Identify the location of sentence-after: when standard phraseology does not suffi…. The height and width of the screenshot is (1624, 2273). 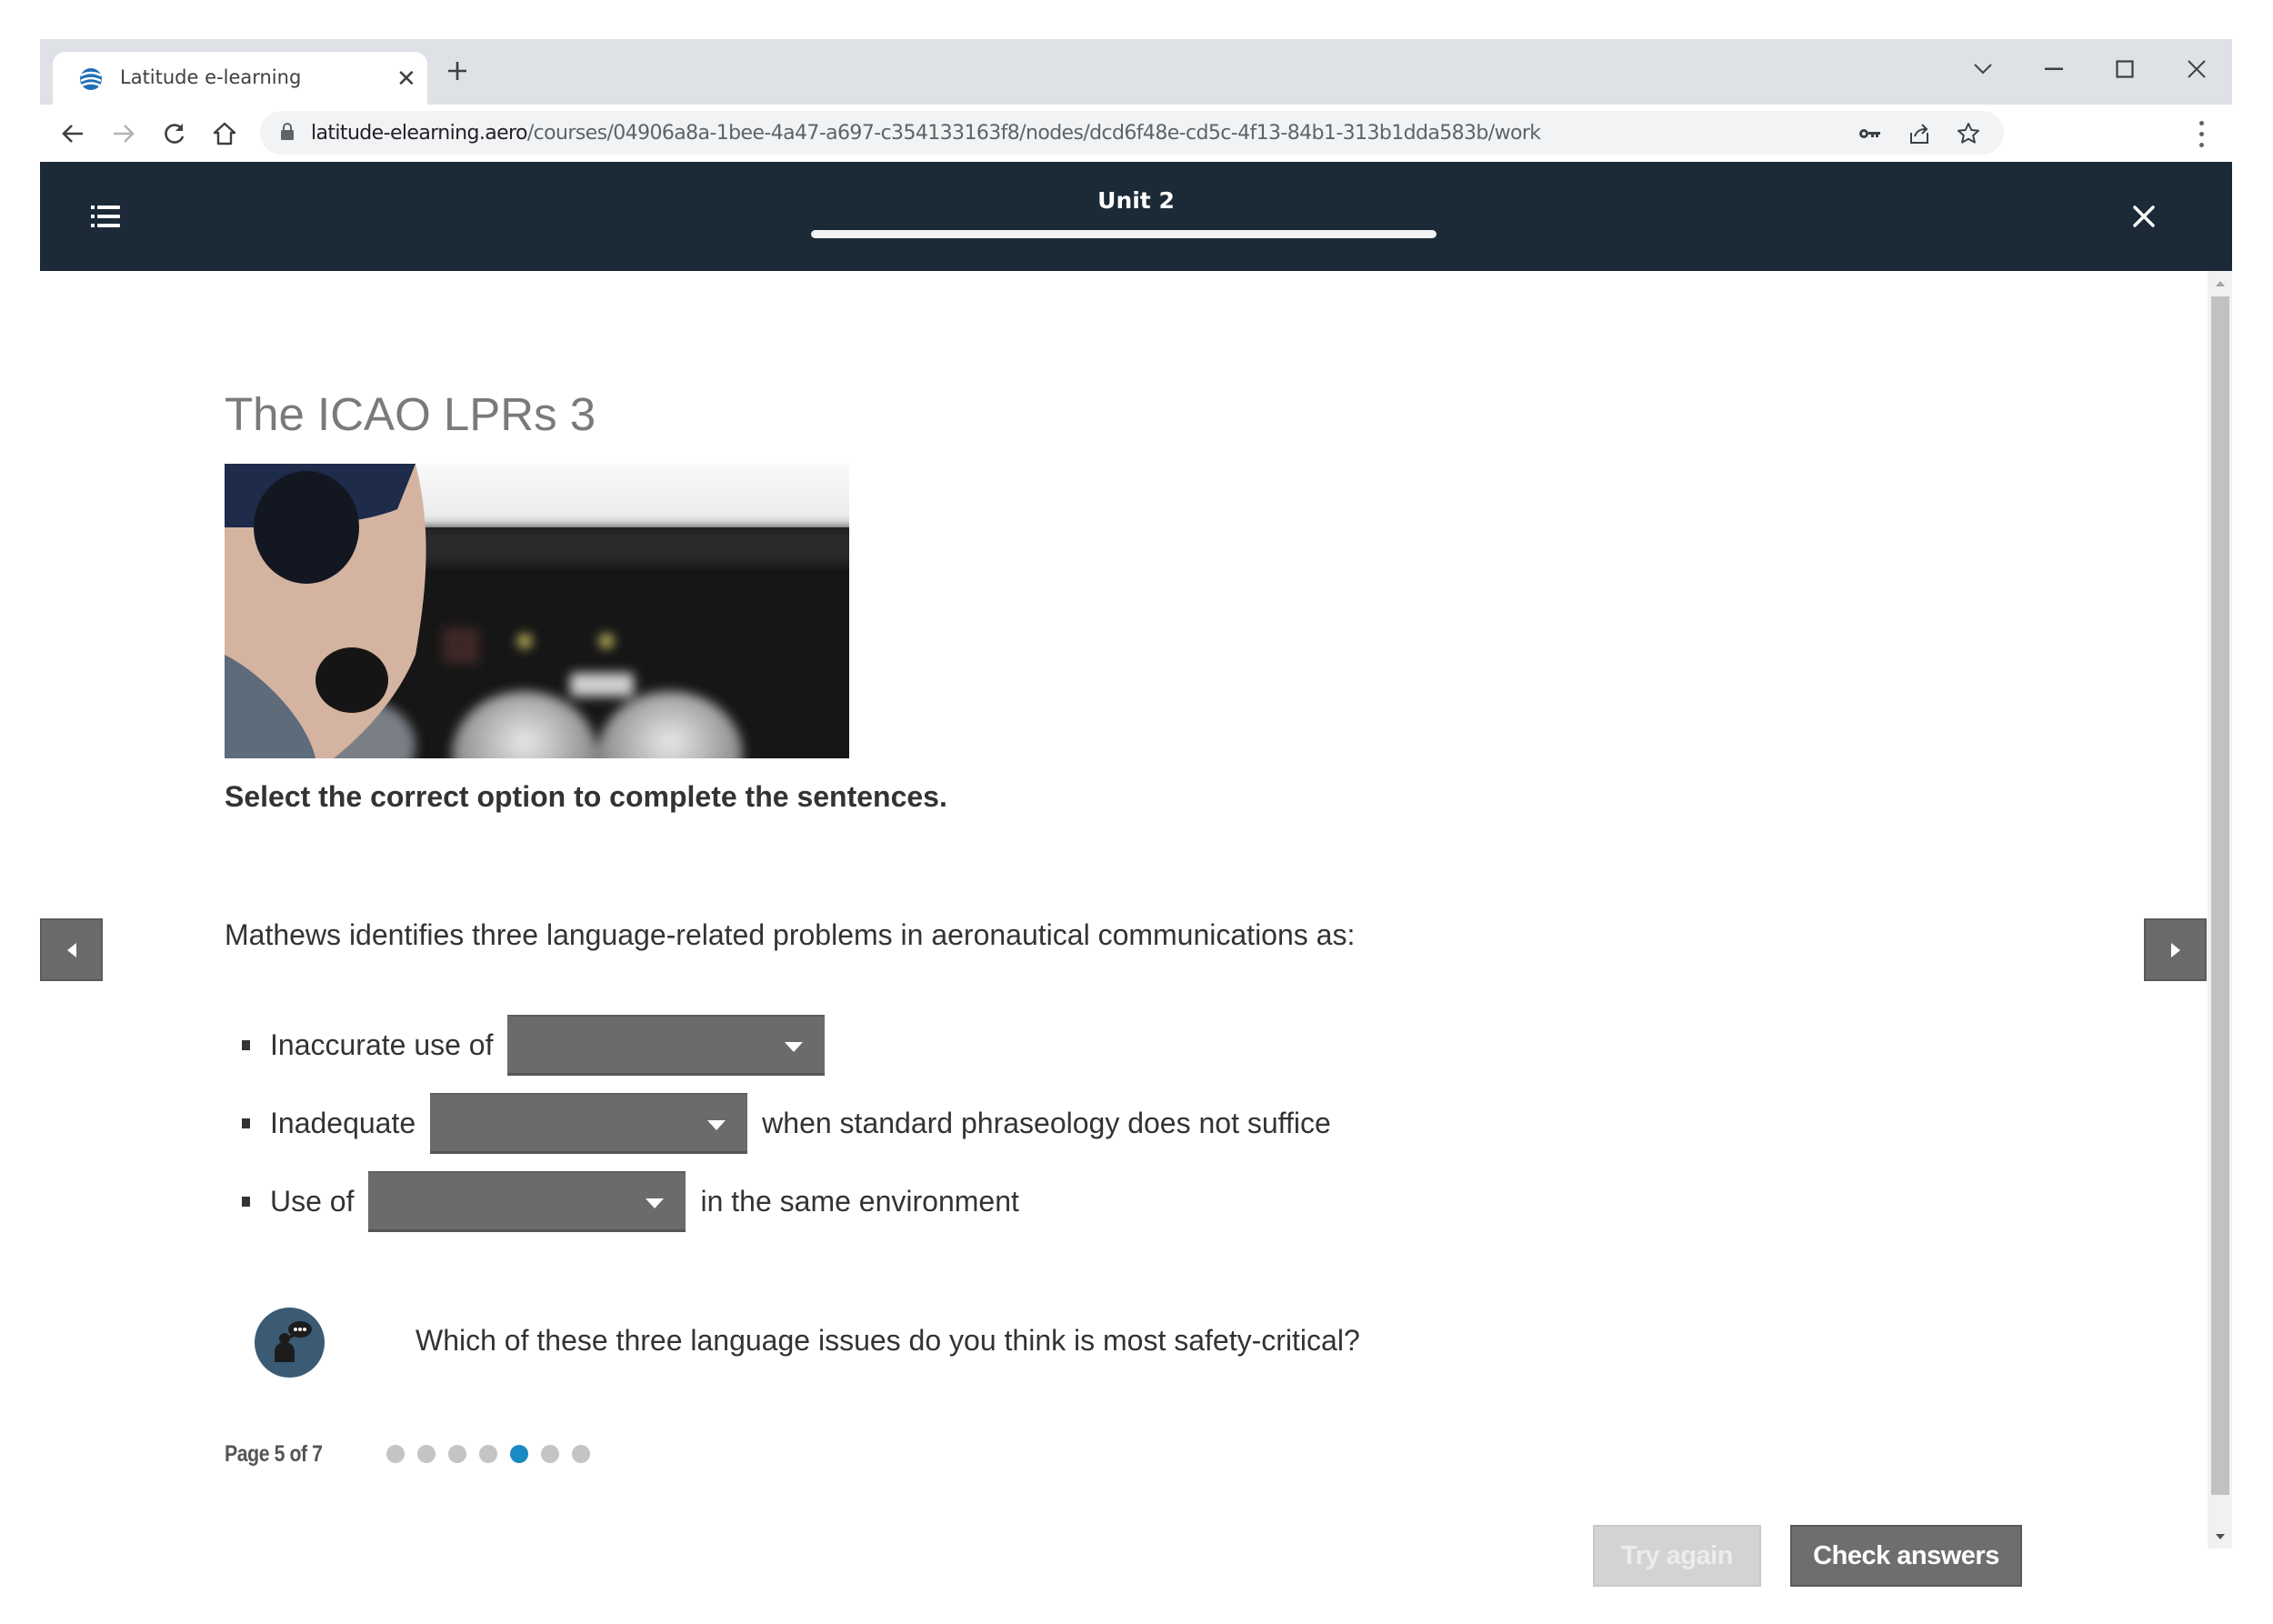
(1046, 1123).